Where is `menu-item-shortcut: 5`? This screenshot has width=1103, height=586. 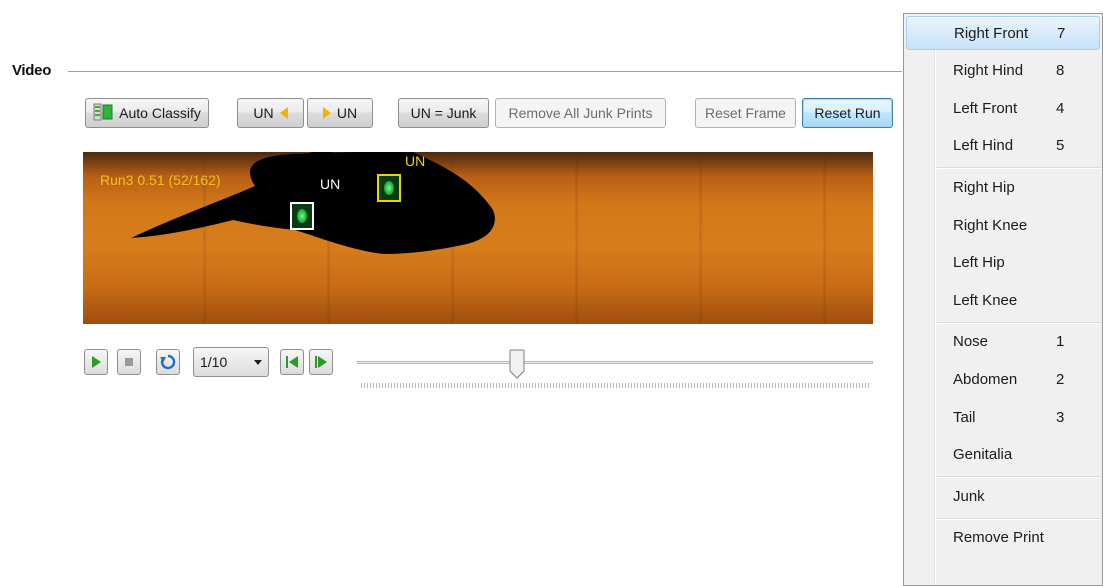
menu-item-shortcut: 5 is located at coordinates (1060, 146).